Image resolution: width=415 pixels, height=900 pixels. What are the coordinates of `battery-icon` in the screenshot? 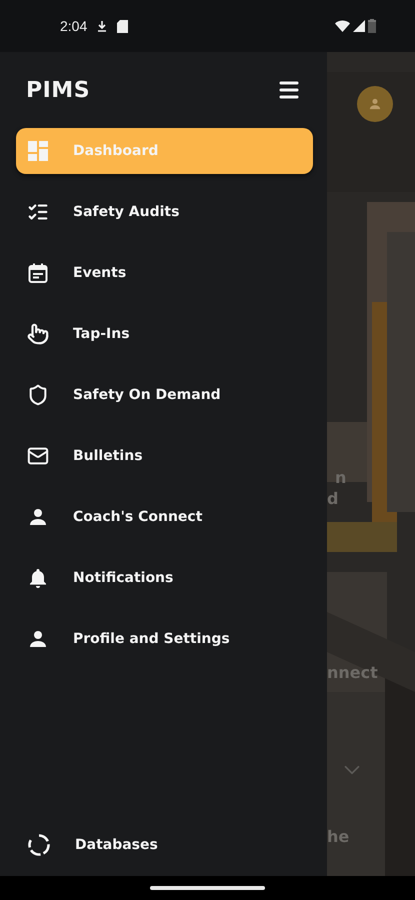 It's located at (372, 26).